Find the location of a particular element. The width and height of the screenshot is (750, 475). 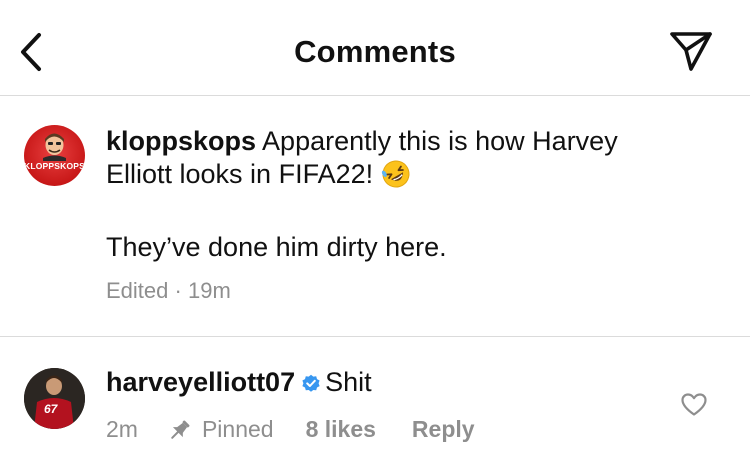

rolling-on-floor-laughing-emoji is located at coordinates (396, 174).